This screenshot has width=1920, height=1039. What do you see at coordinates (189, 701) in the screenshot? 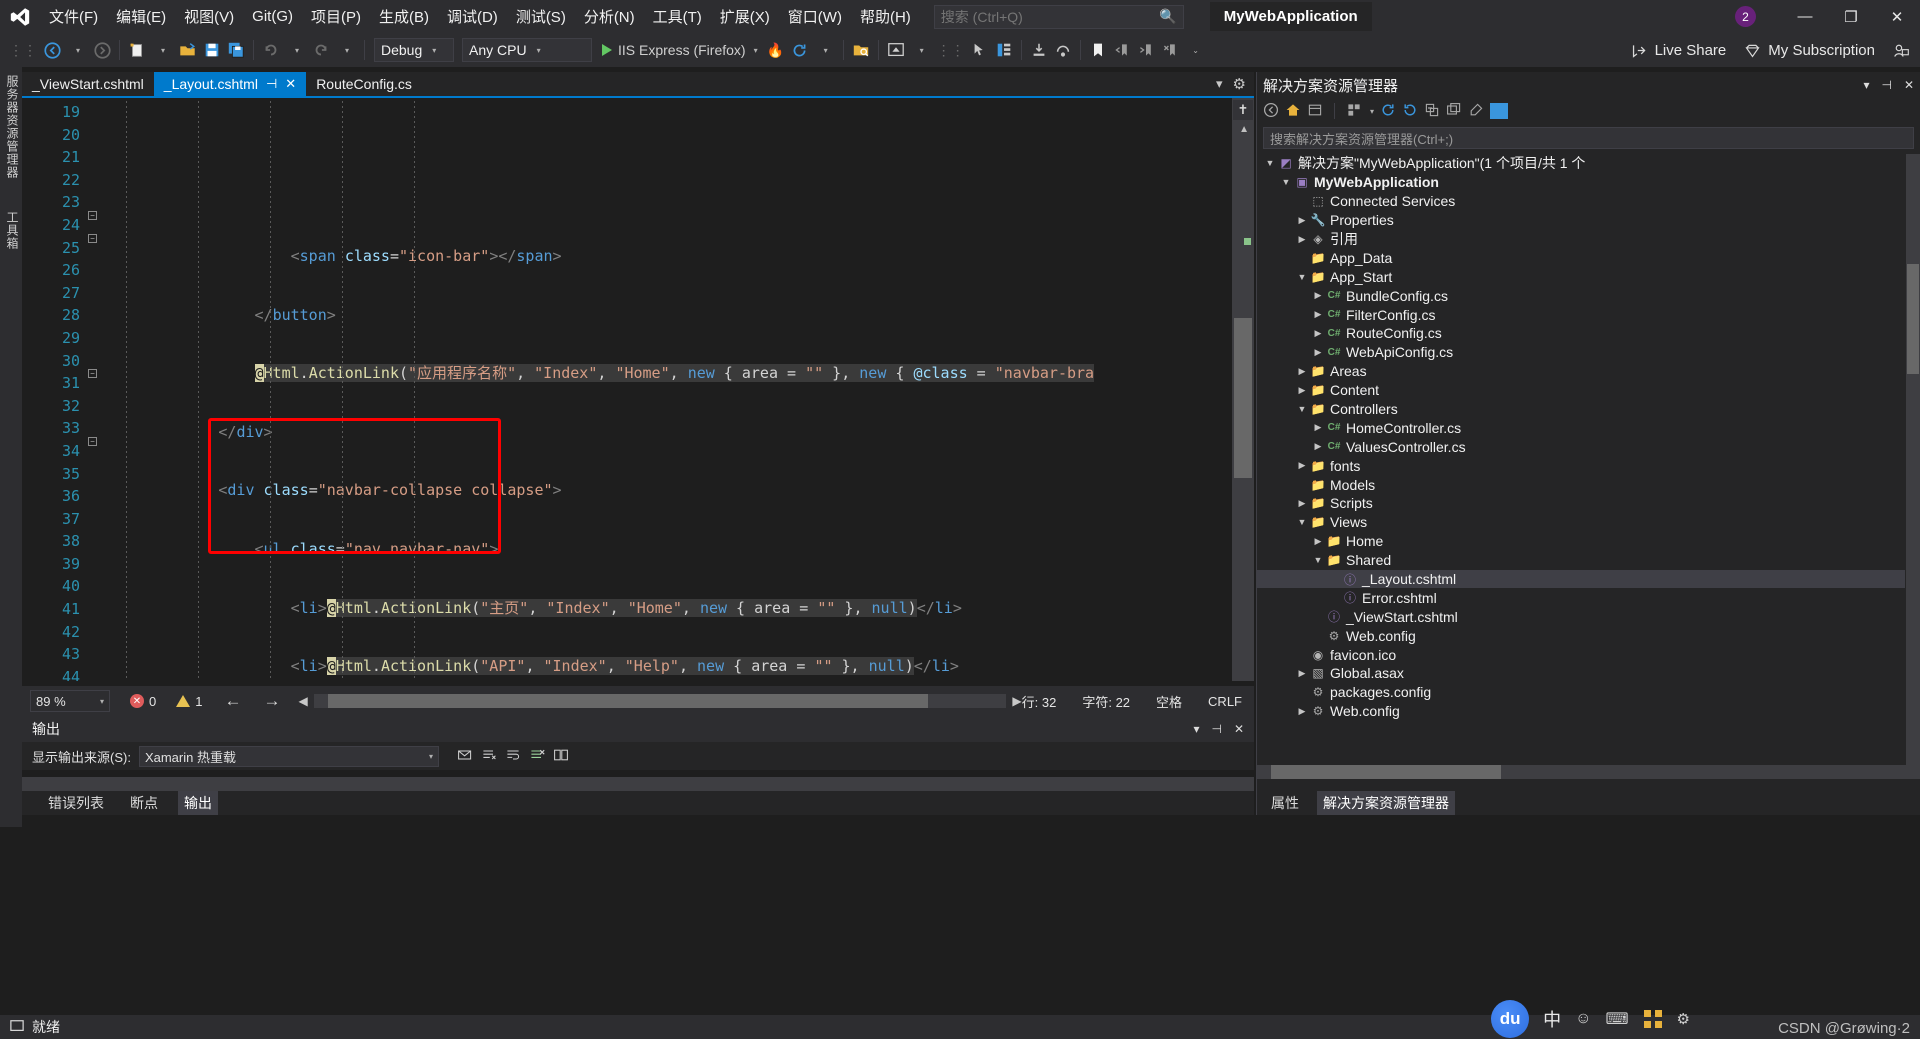
I see `warning-count: 1` at bounding box center [189, 701].